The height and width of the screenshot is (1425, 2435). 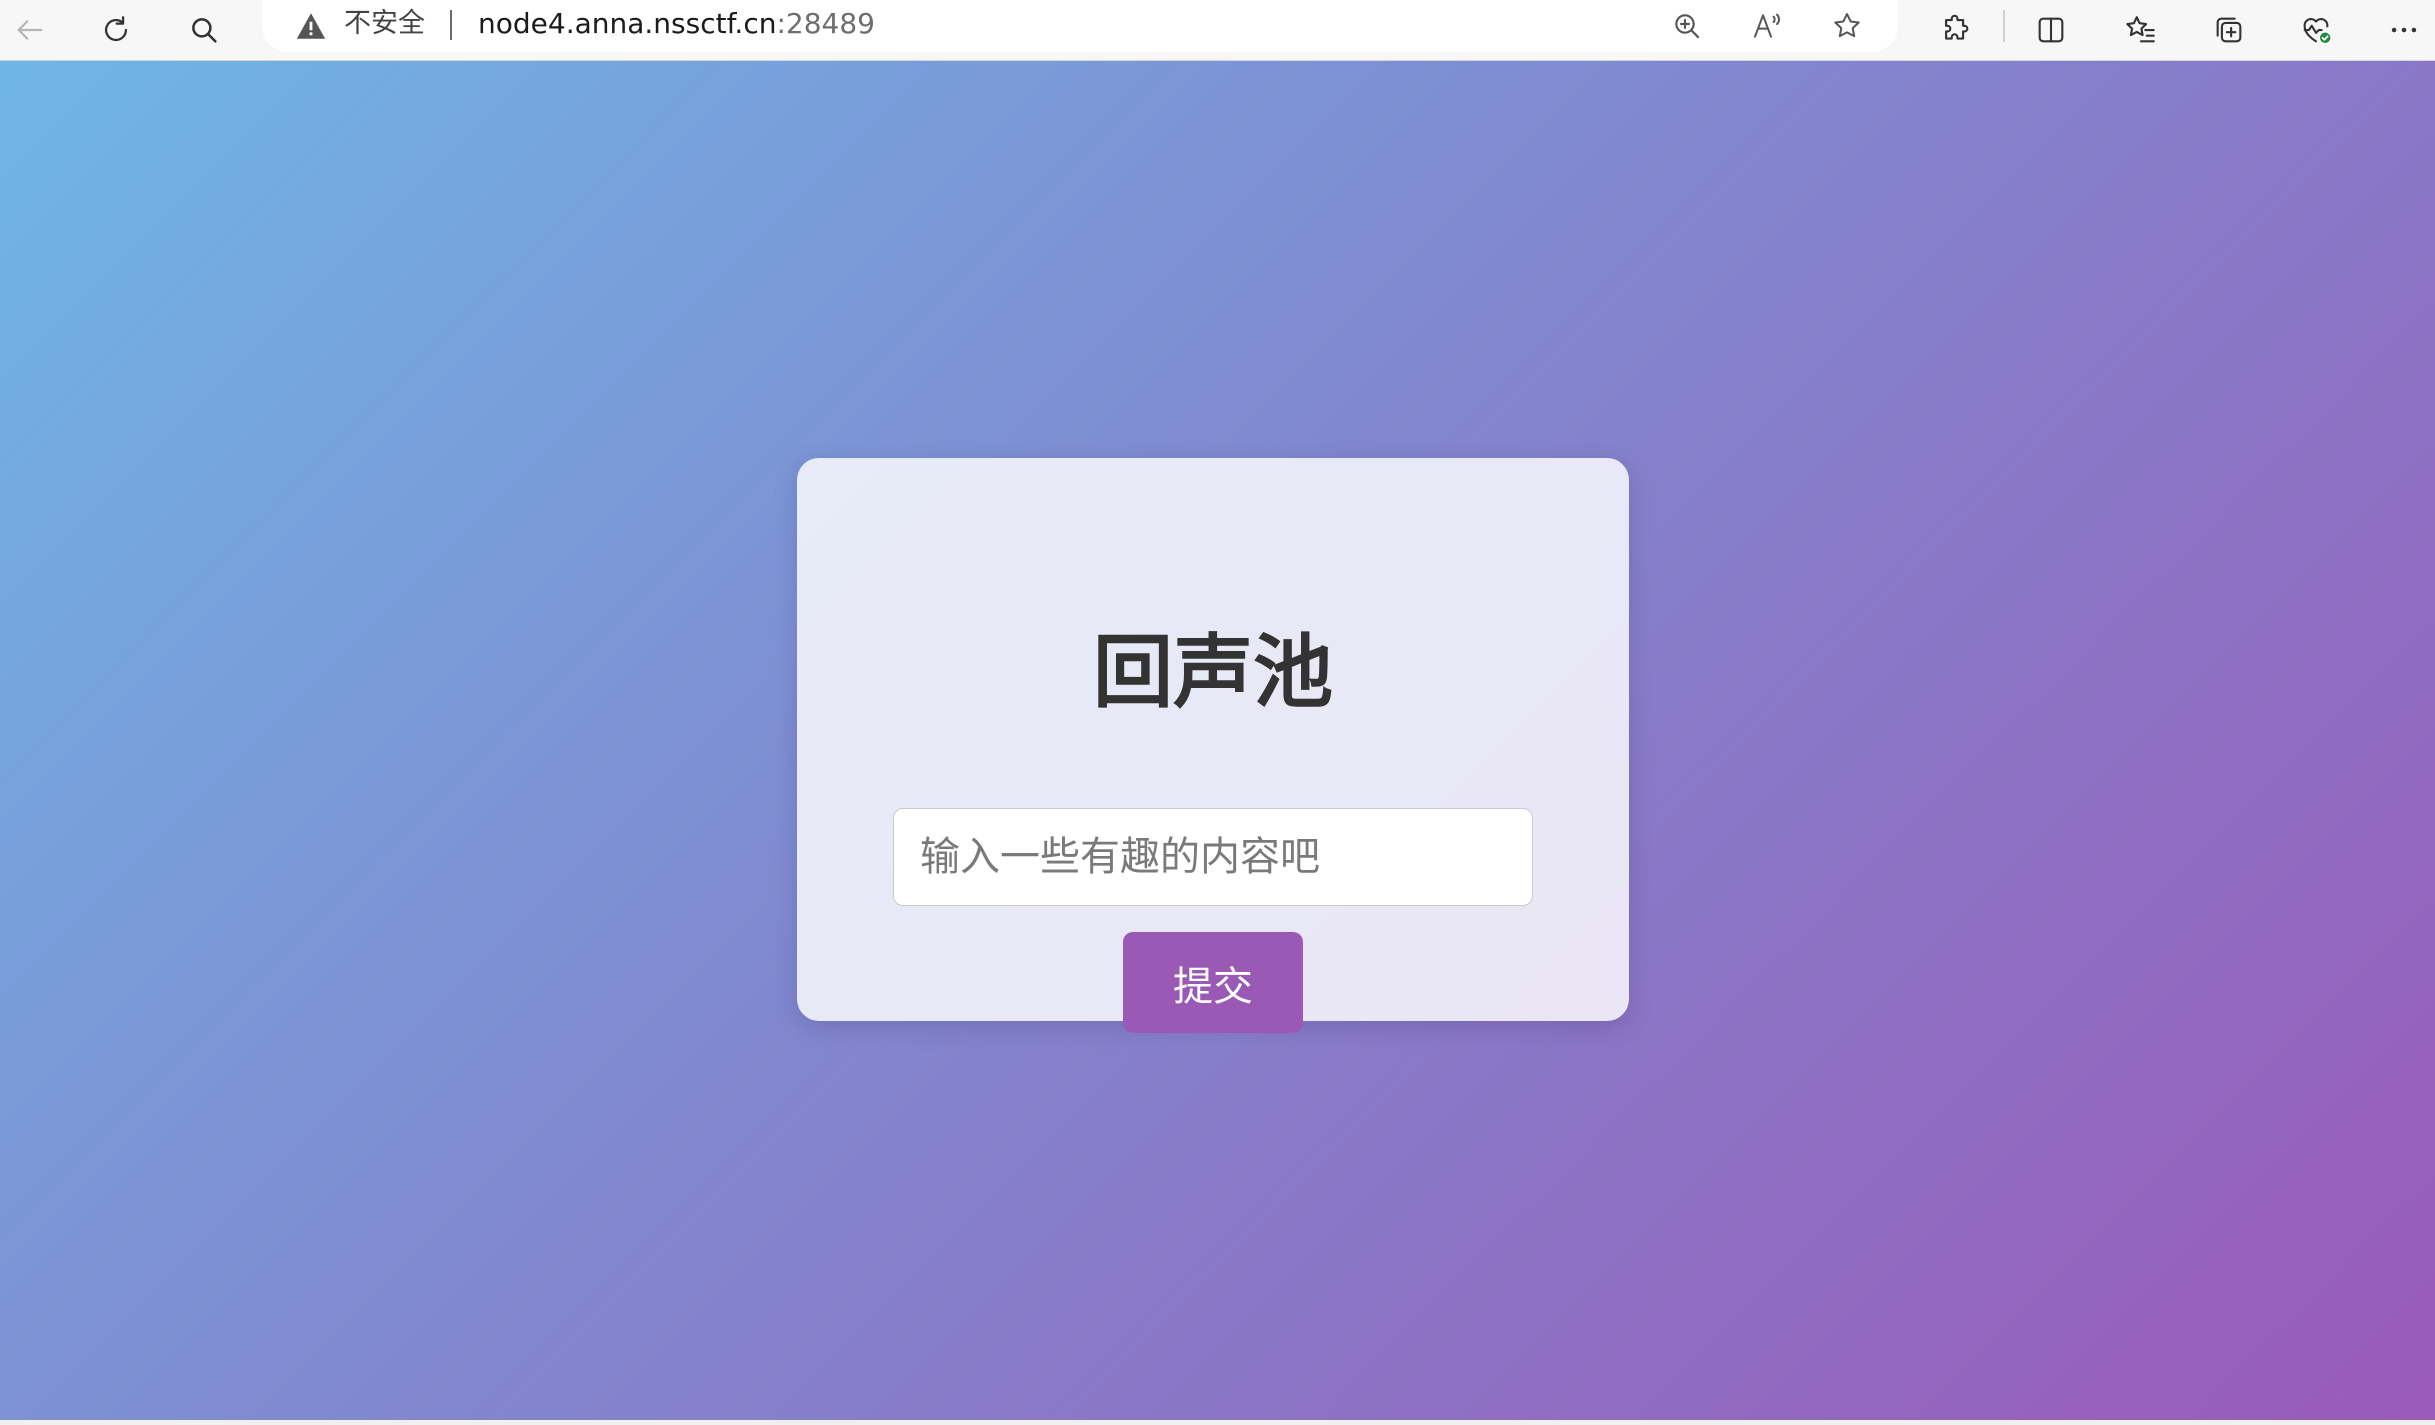 I want to click on submit-button: 提交, so click(x=1213, y=982).